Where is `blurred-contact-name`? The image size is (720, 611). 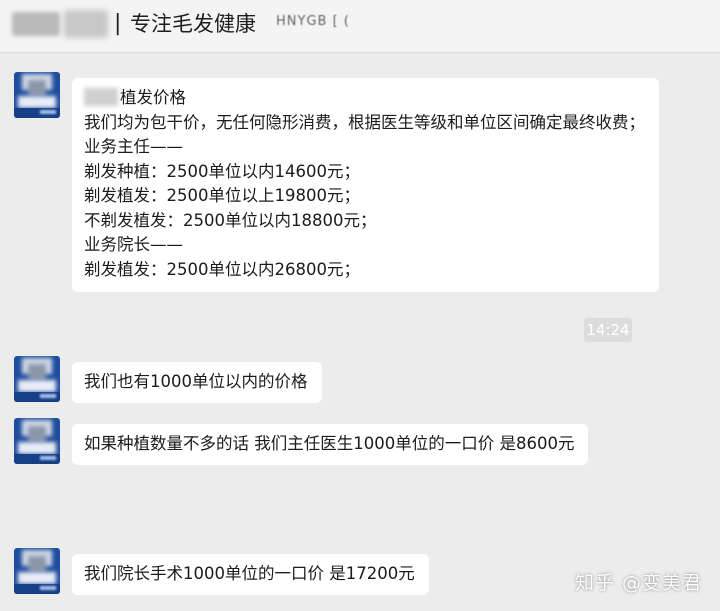
blurred-contact-name is located at coordinates (36, 24).